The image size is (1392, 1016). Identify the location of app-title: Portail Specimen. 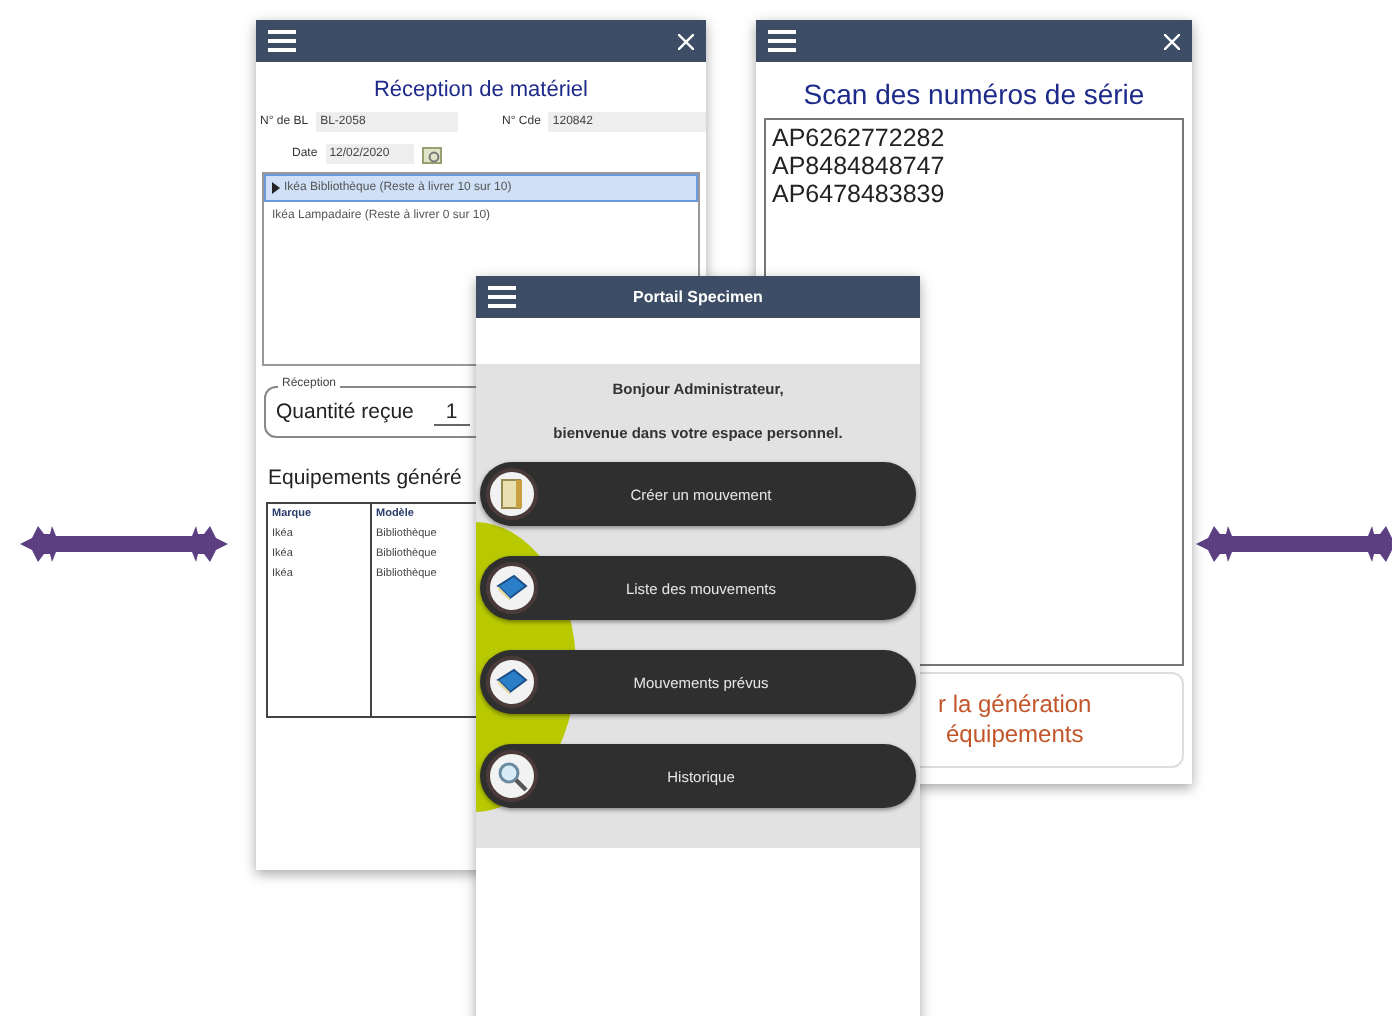
(698, 297).